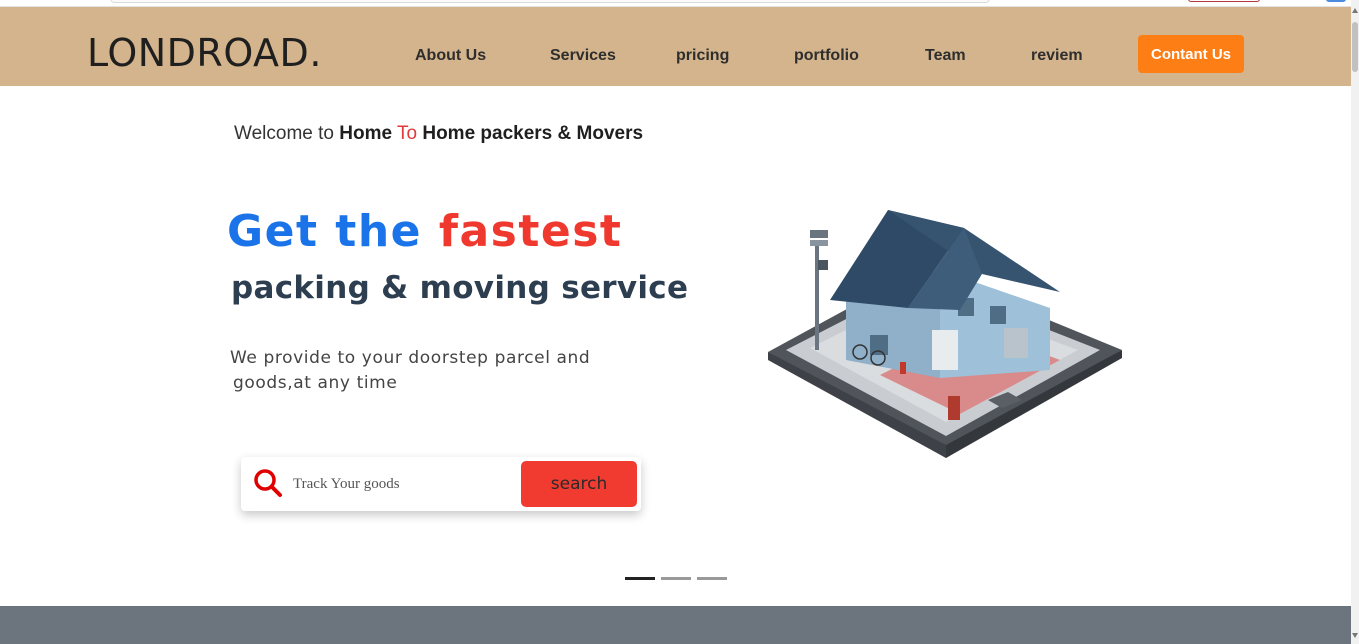 This screenshot has width=1359, height=644. I want to click on browser-profile-icon, so click(1336, 1).